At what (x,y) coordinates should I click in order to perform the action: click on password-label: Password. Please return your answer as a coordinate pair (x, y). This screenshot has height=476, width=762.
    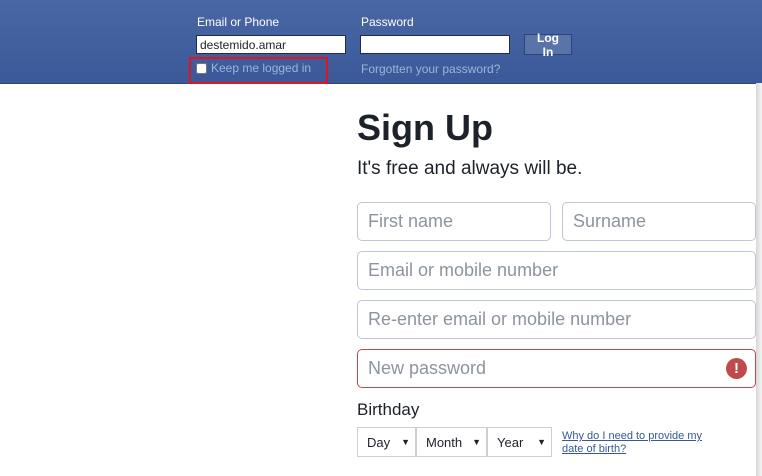
    Looking at the image, I should click on (387, 22).